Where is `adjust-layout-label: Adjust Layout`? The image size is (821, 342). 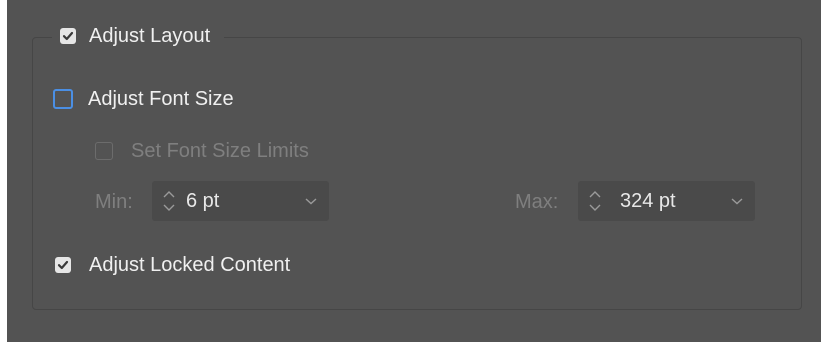
adjust-layout-label: Adjust Layout is located at coordinates (150, 35).